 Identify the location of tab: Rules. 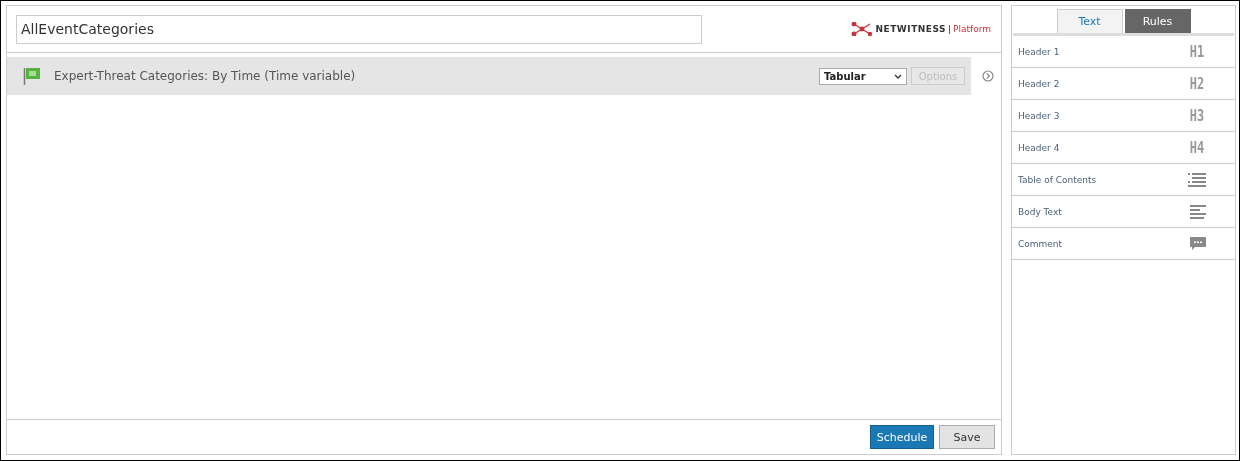
(1157, 21).